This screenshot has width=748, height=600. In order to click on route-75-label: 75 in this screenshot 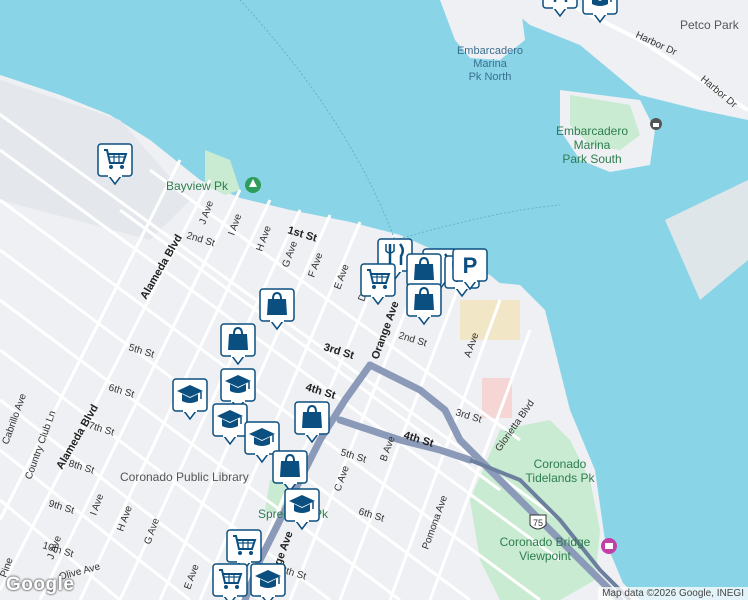, I will do `click(538, 523)`.